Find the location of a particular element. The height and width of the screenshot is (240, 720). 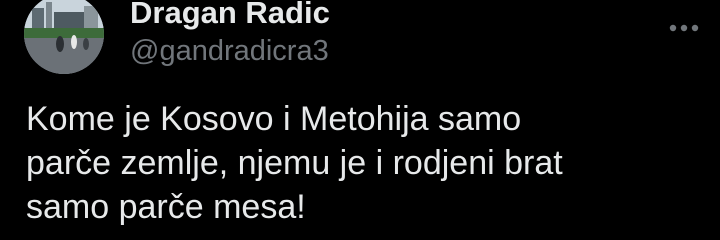

tweet-text-line: parče zemlje, njemu je i rodjeni brat is located at coordinates (294, 163).